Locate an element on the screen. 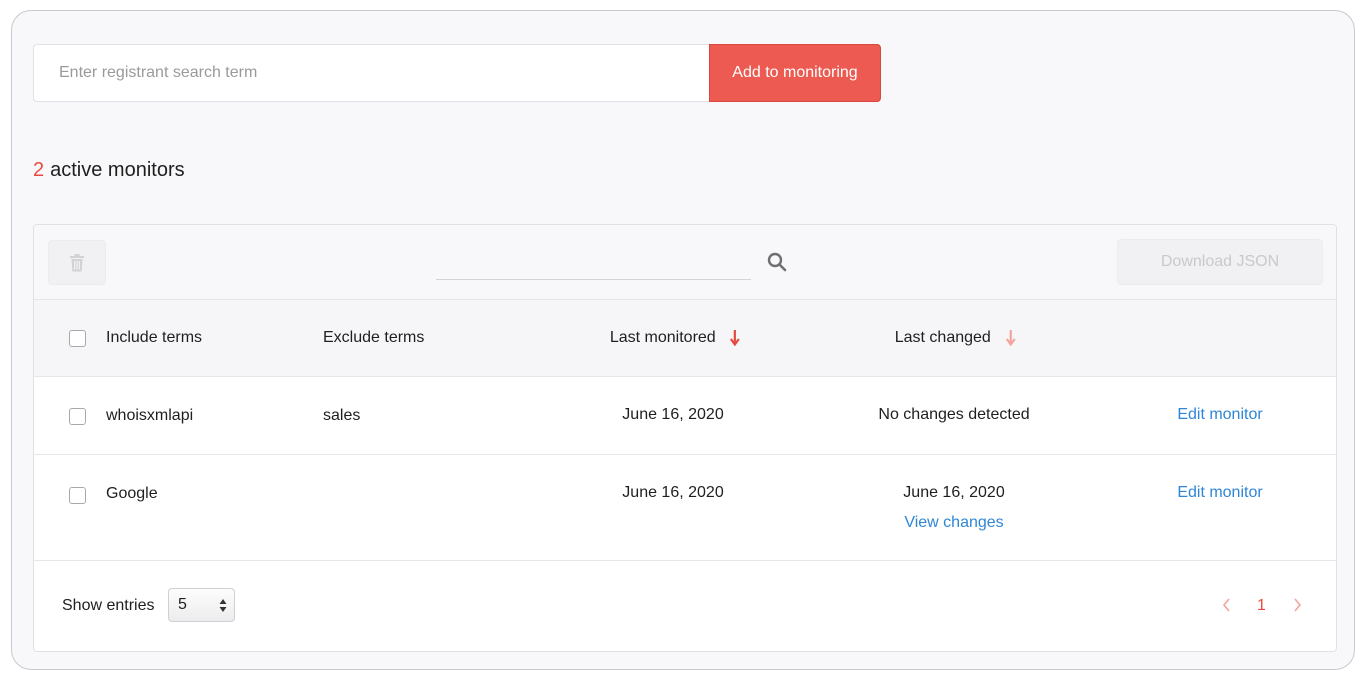 The width and height of the screenshot is (1366, 699). pagination-current-page: 1 is located at coordinates (1261, 606).